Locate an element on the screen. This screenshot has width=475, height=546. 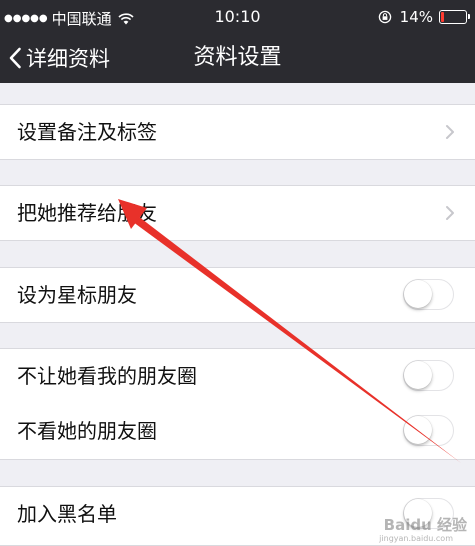
blacklist-toggle is located at coordinates (428, 513).